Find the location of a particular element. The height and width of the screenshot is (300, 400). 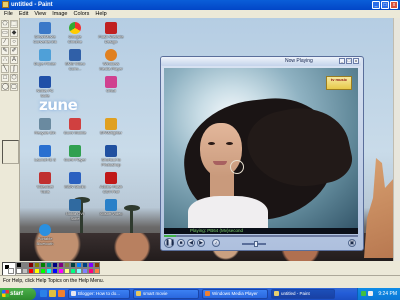

task-paint: untitled - Paint is located at coordinates (303, 294).